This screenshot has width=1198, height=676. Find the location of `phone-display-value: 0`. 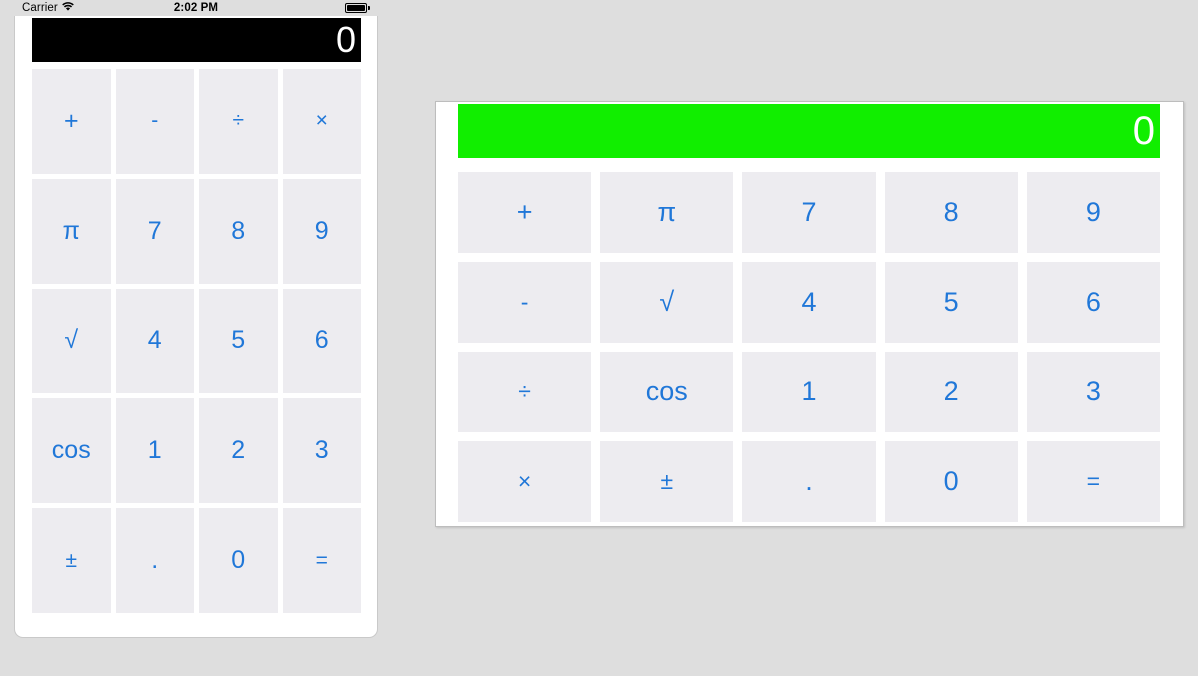

phone-display-value: 0 is located at coordinates (345, 39).